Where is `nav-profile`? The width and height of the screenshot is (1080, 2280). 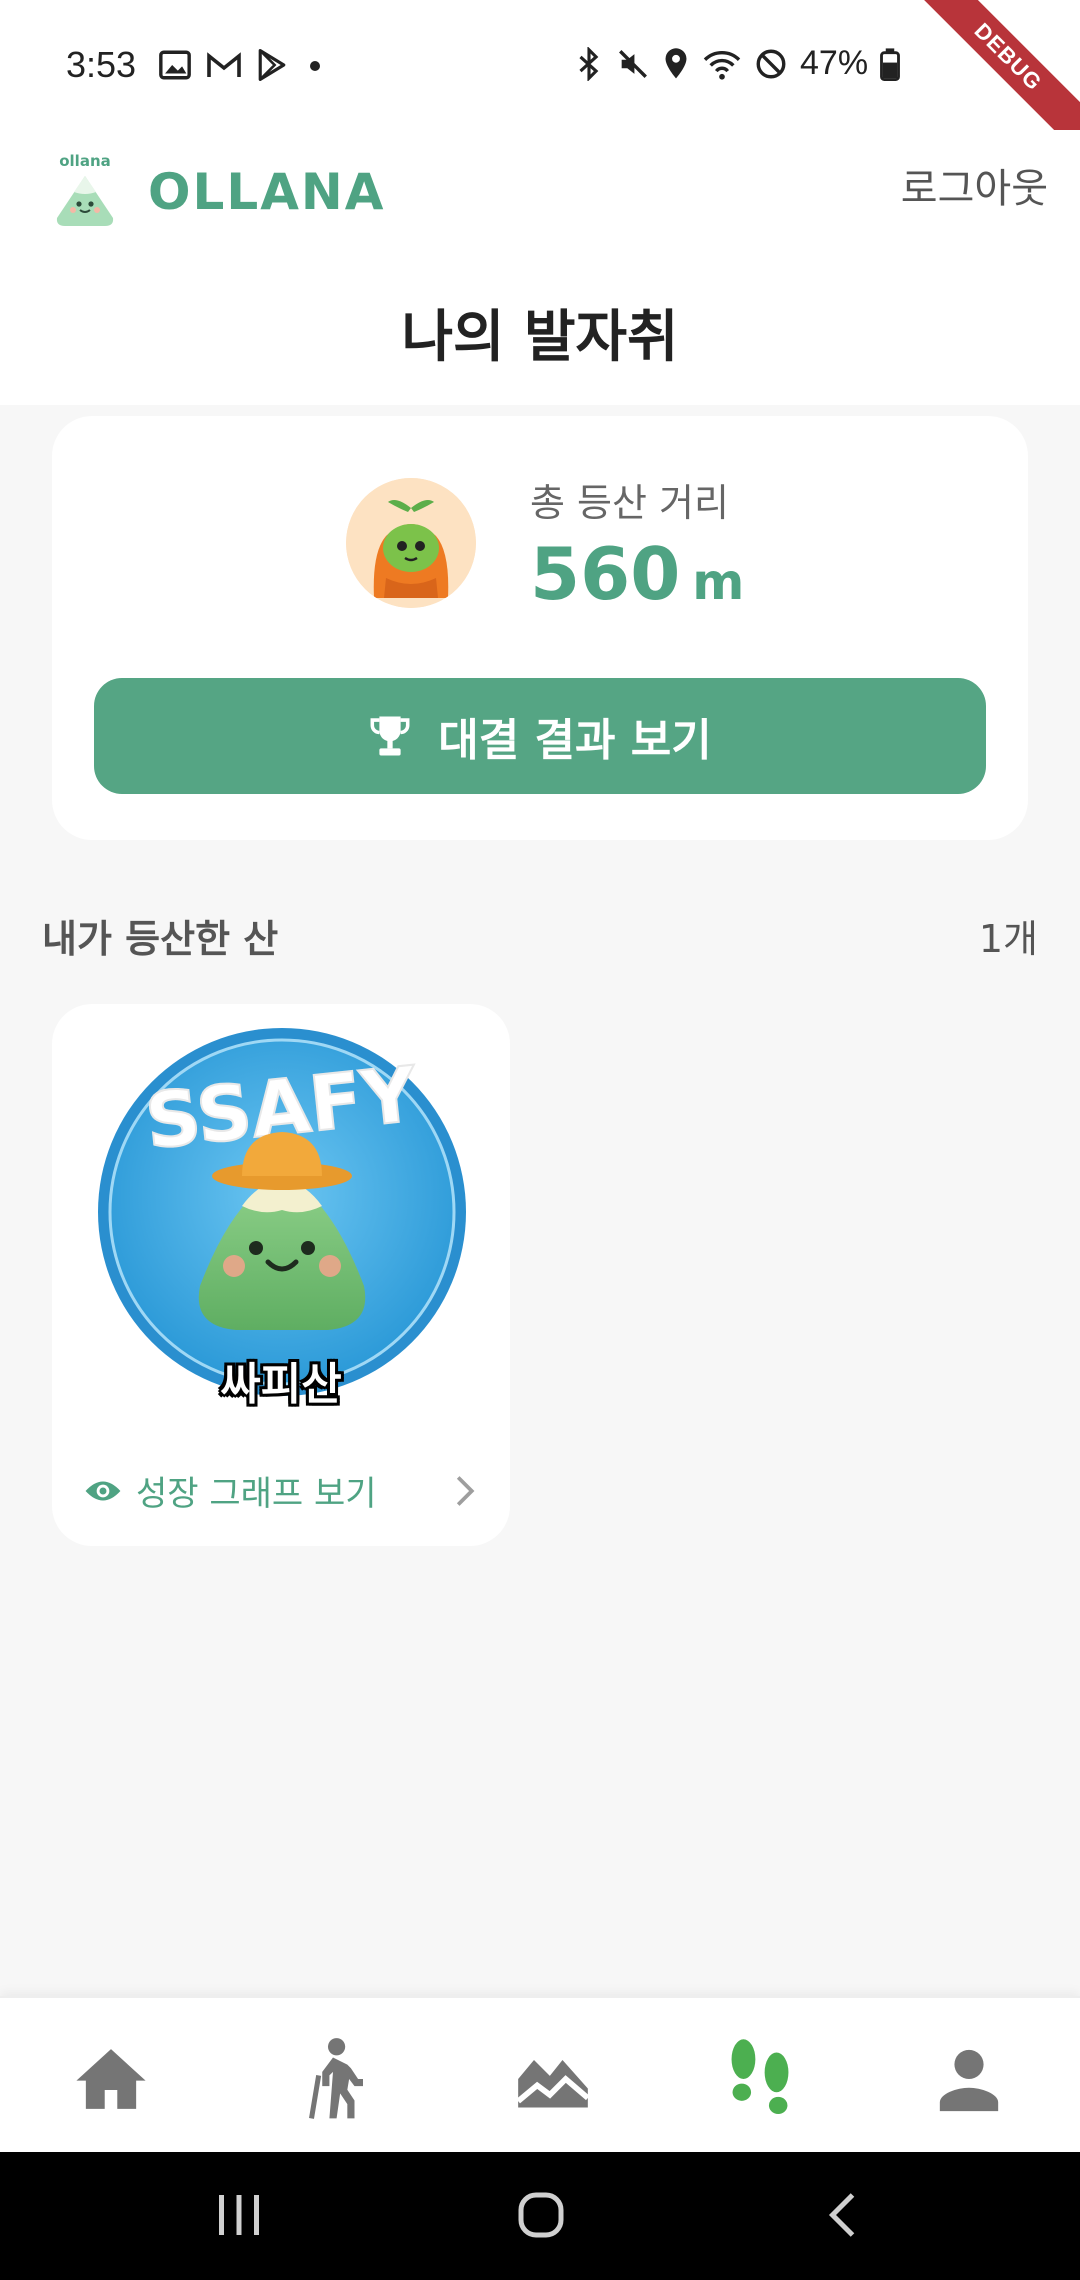
nav-profile is located at coordinates (969, 2079).